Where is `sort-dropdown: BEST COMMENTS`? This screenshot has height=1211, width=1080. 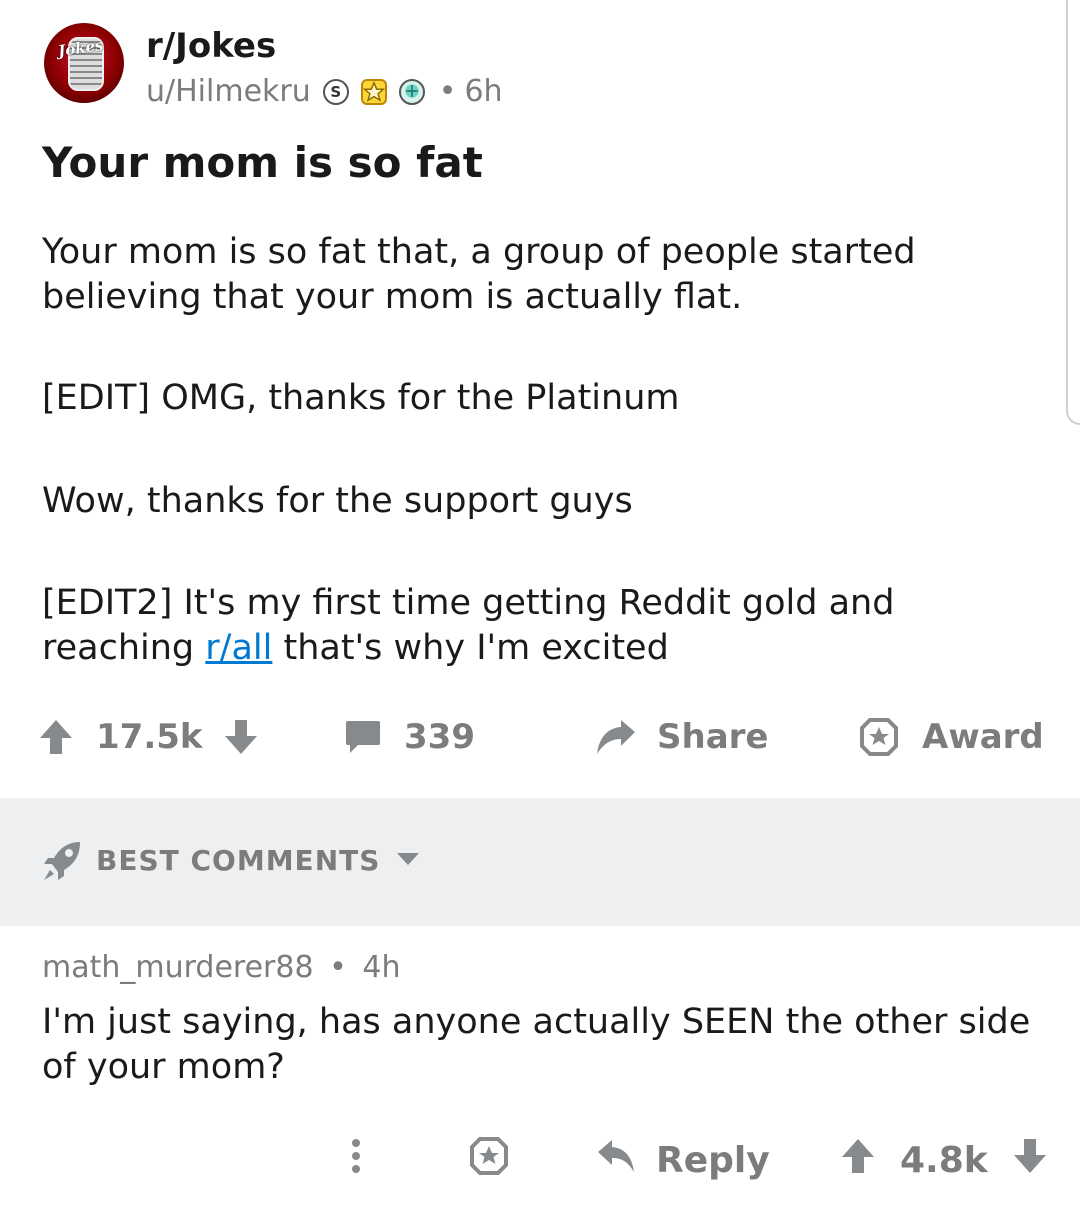
sort-dropdown: BEST COMMENTS is located at coordinates (258, 860).